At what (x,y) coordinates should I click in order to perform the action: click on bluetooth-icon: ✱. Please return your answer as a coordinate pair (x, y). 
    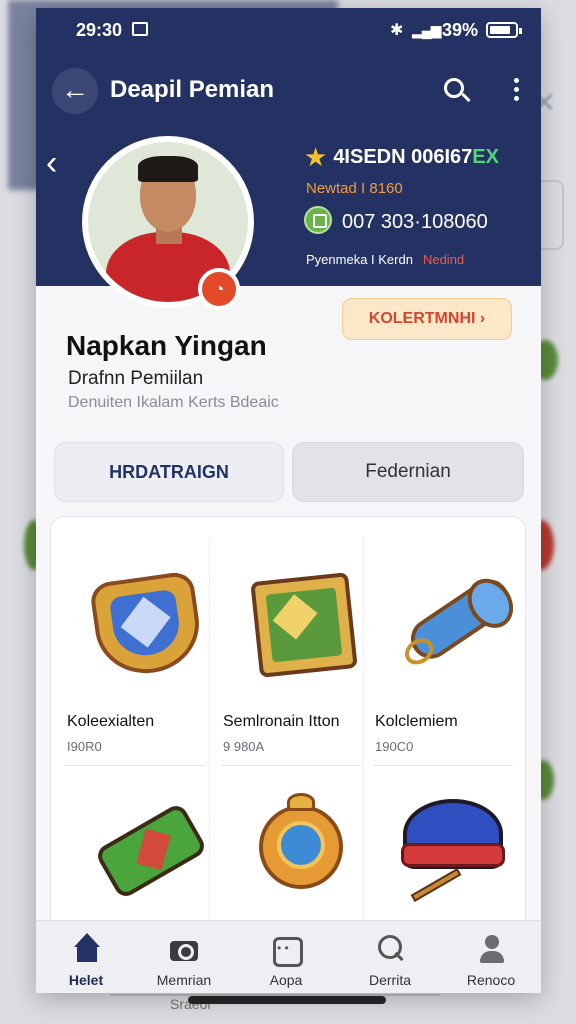
    Looking at the image, I should click on (397, 30).